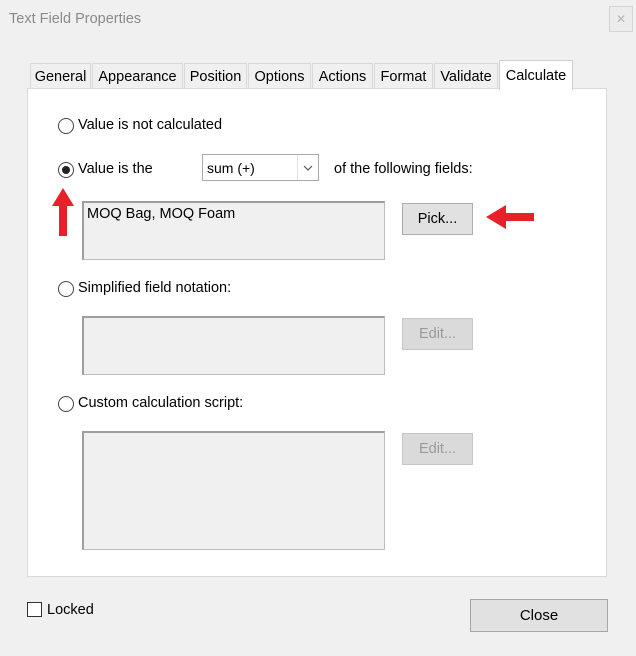  What do you see at coordinates (60, 76) in the screenshot?
I see `tab-general: General` at bounding box center [60, 76].